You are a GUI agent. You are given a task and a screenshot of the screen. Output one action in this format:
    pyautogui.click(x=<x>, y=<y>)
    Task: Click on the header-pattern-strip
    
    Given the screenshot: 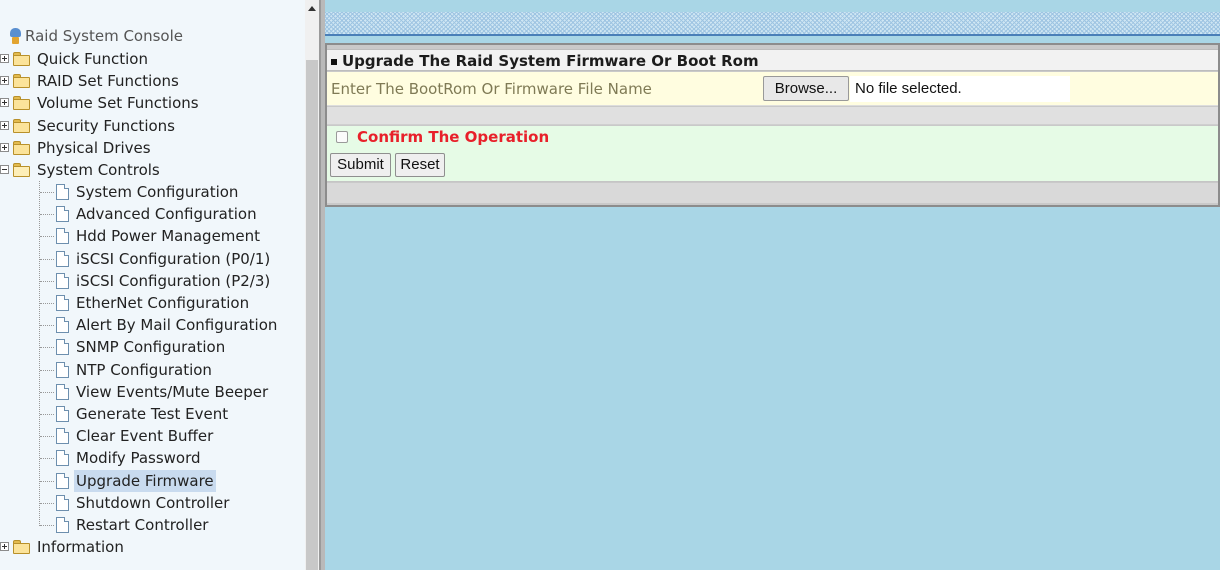 What is the action you would take?
    pyautogui.click(x=772, y=24)
    